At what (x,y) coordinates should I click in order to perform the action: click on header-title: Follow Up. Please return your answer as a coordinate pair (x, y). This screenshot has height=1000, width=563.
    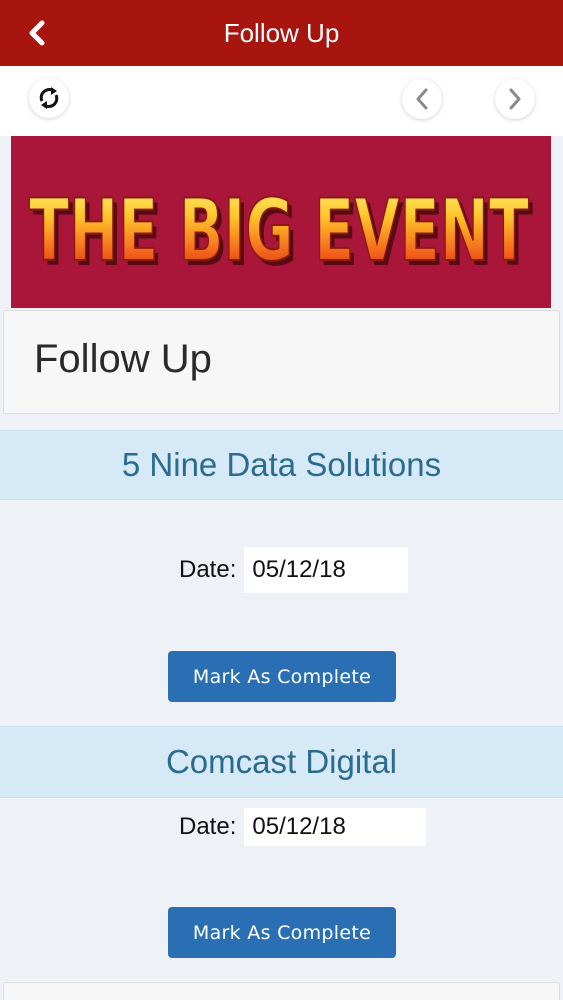
    Looking at the image, I should click on (281, 33).